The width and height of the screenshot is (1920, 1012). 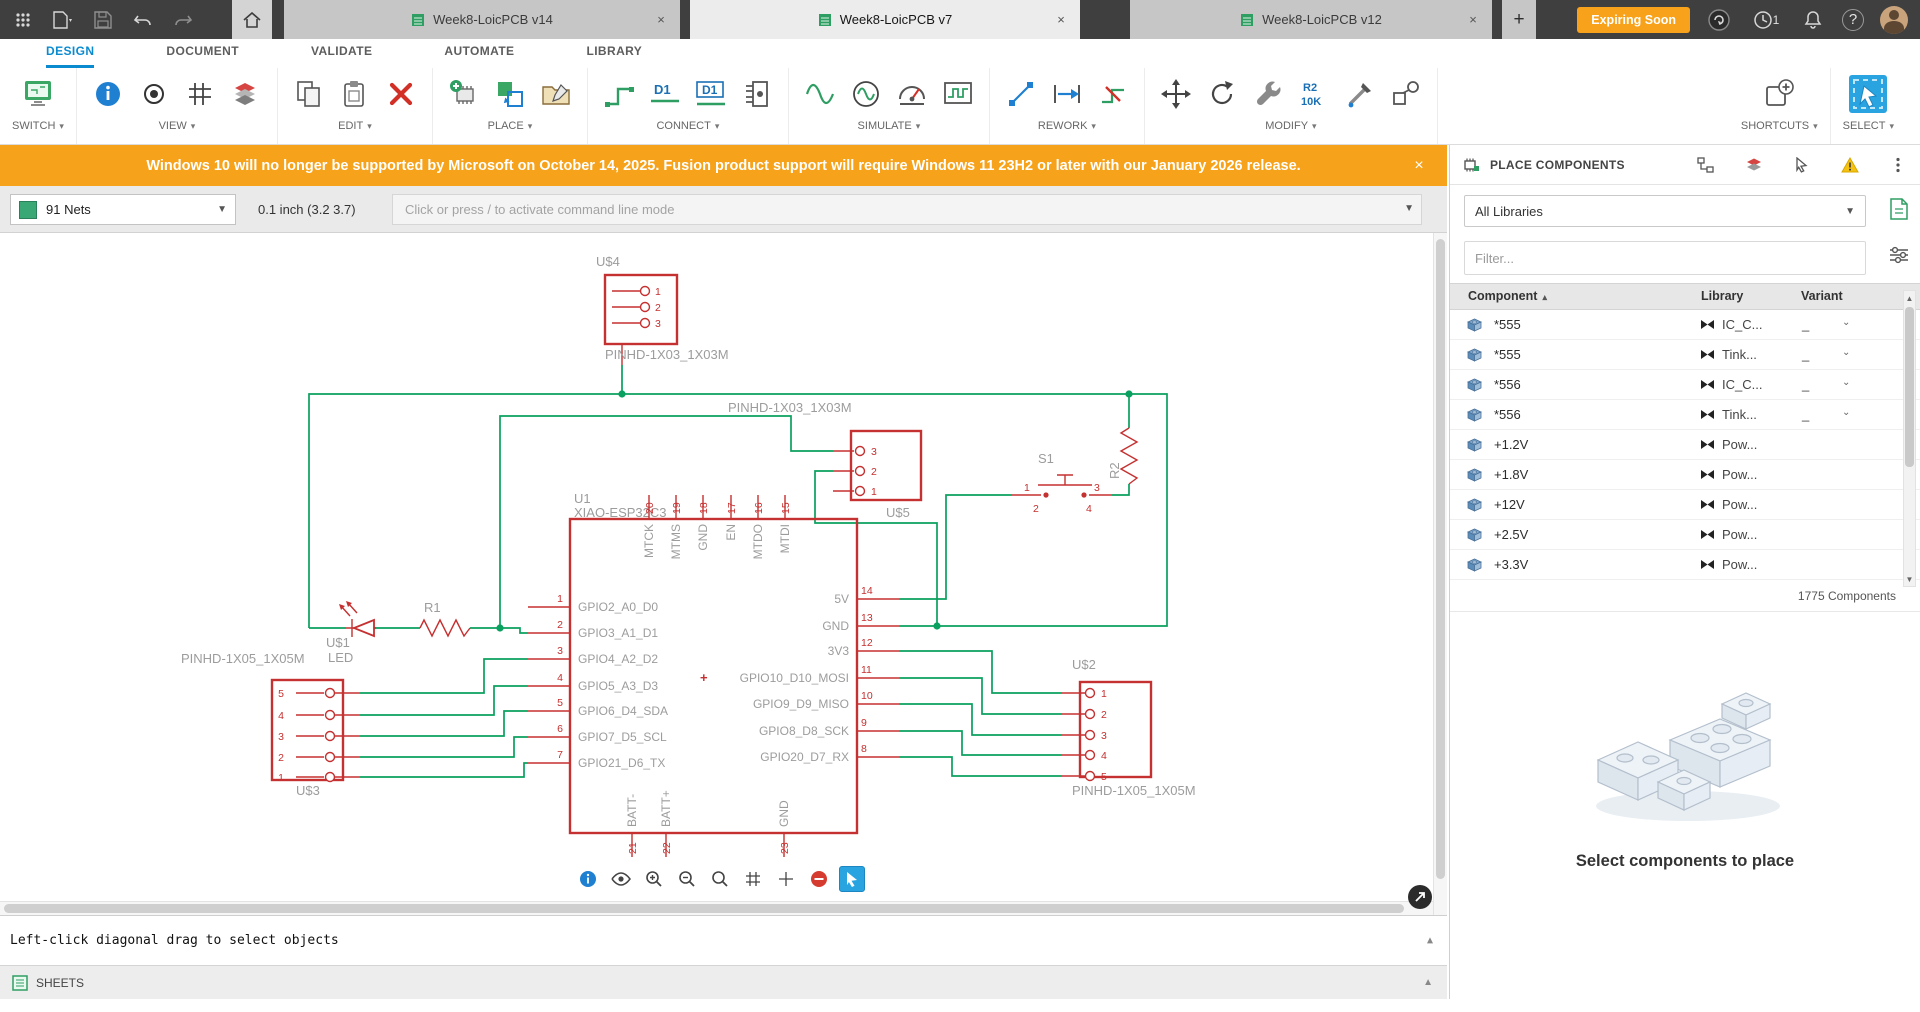 What do you see at coordinates (246, 94) in the screenshot?
I see `layers-icon` at bounding box center [246, 94].